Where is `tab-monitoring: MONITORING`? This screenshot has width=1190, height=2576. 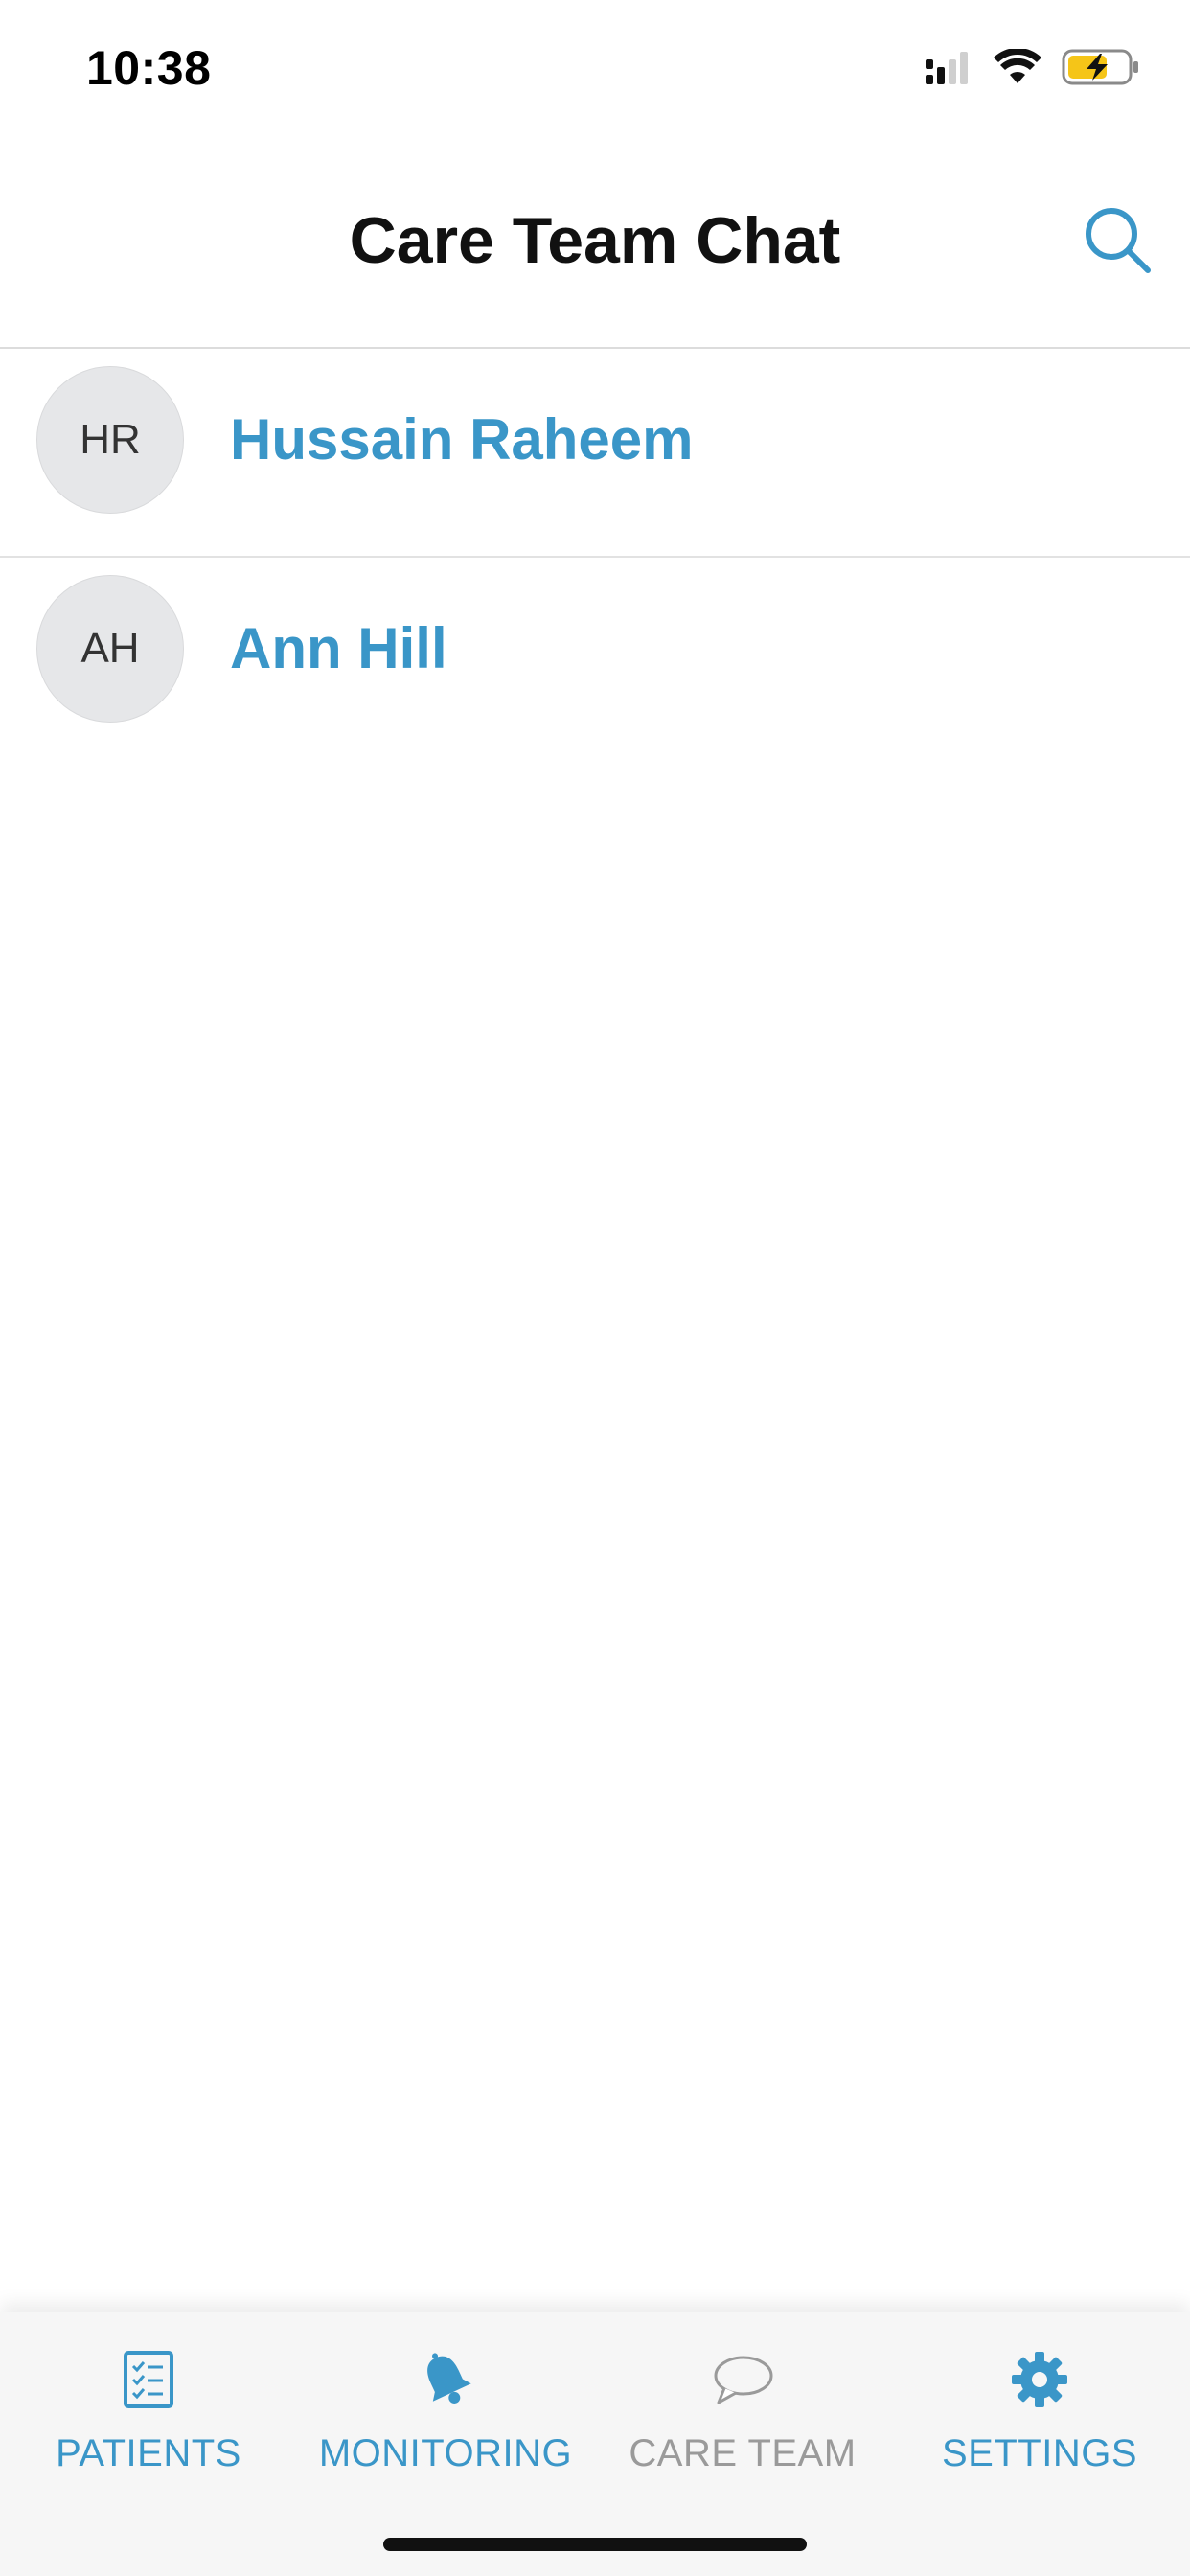
tab-monitoring: MONITORING is located at coordinates (445, 2410).